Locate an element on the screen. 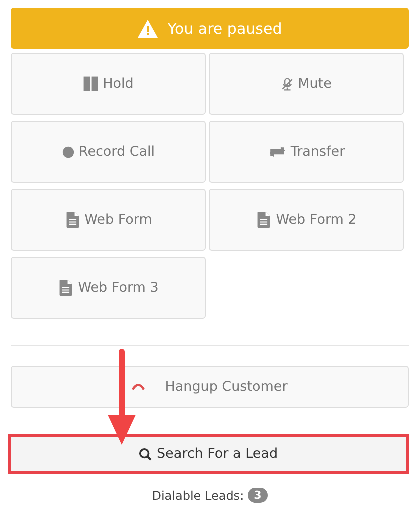 The image size is (420, 519). hangup-button: Hangup Customer is located at coordinates (210, 387).